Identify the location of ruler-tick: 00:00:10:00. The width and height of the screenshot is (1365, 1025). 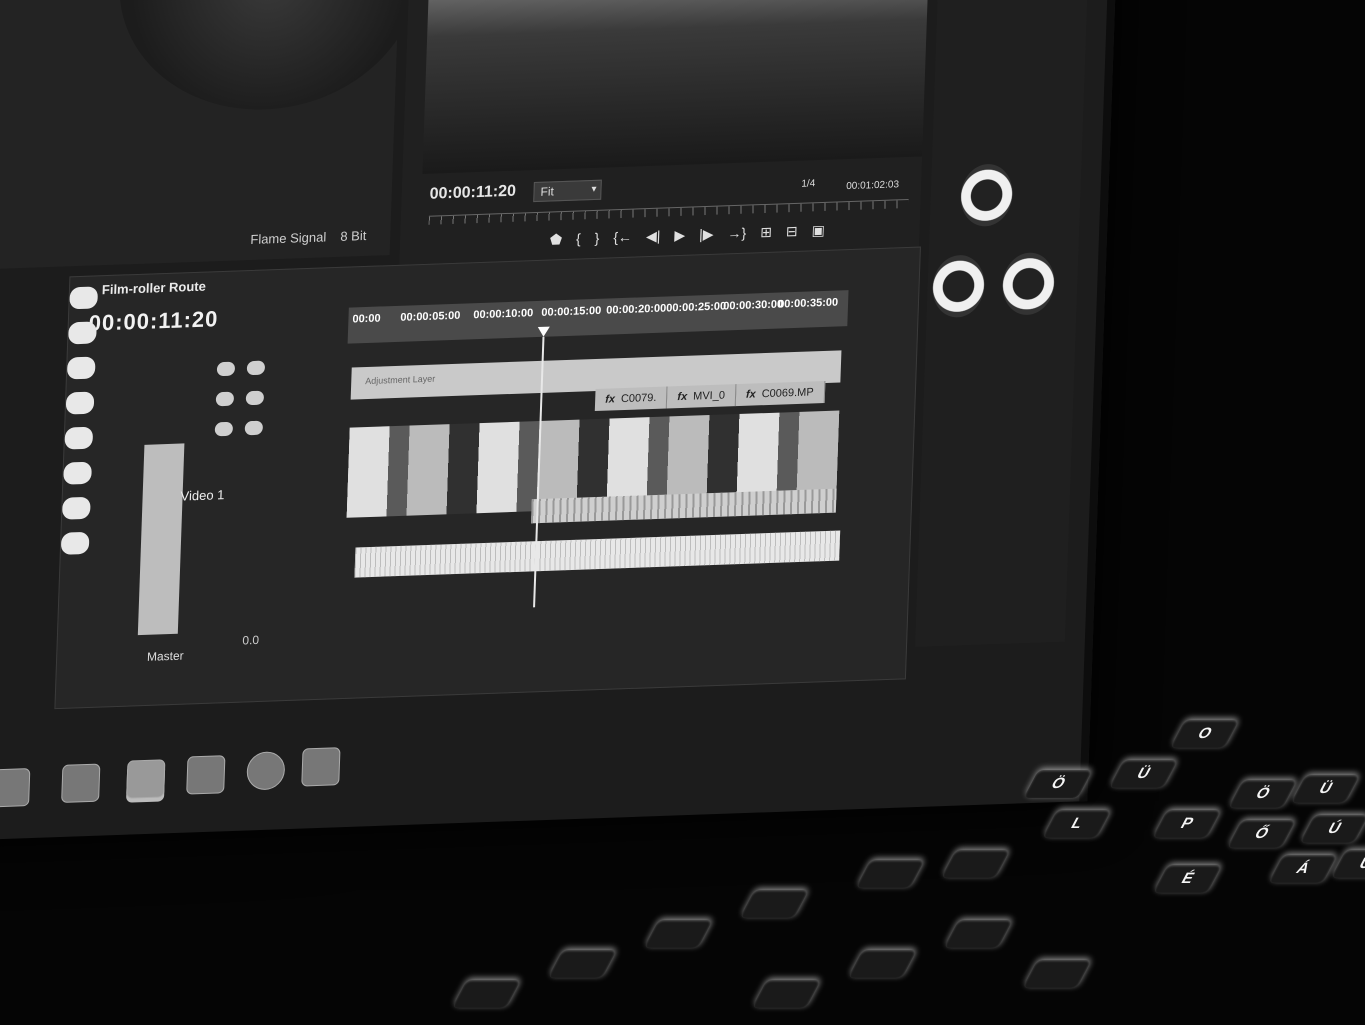
(503, 314).